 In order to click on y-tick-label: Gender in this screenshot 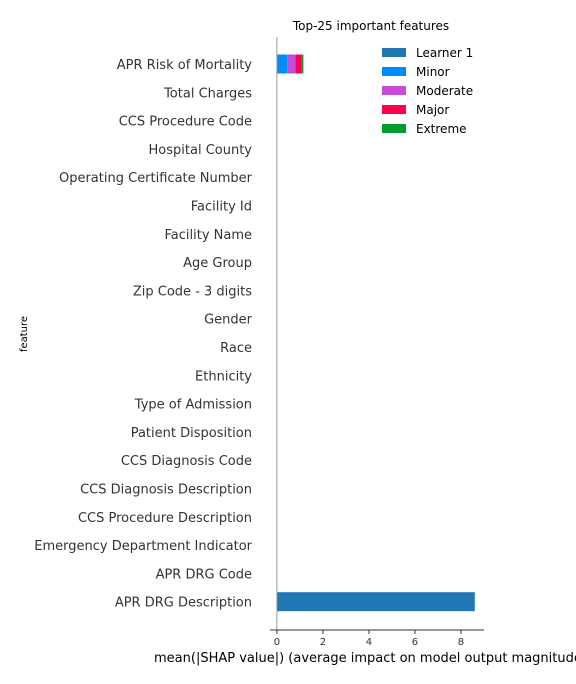, I will do `click(228, 320)`.